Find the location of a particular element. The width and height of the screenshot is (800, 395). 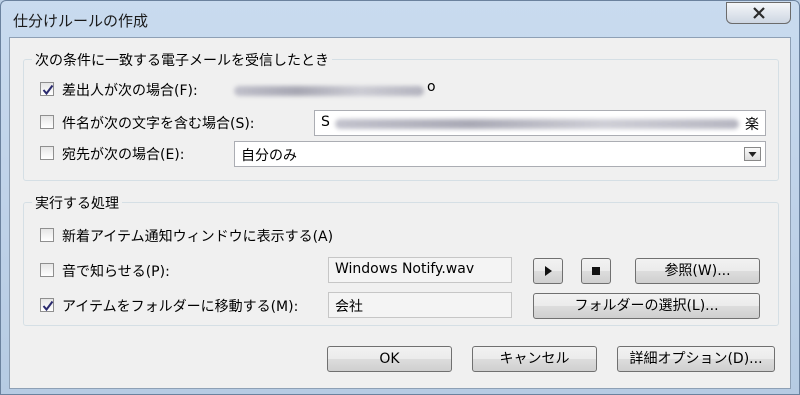

cancel-button: キャンセル is located at coordinates (534, 359).